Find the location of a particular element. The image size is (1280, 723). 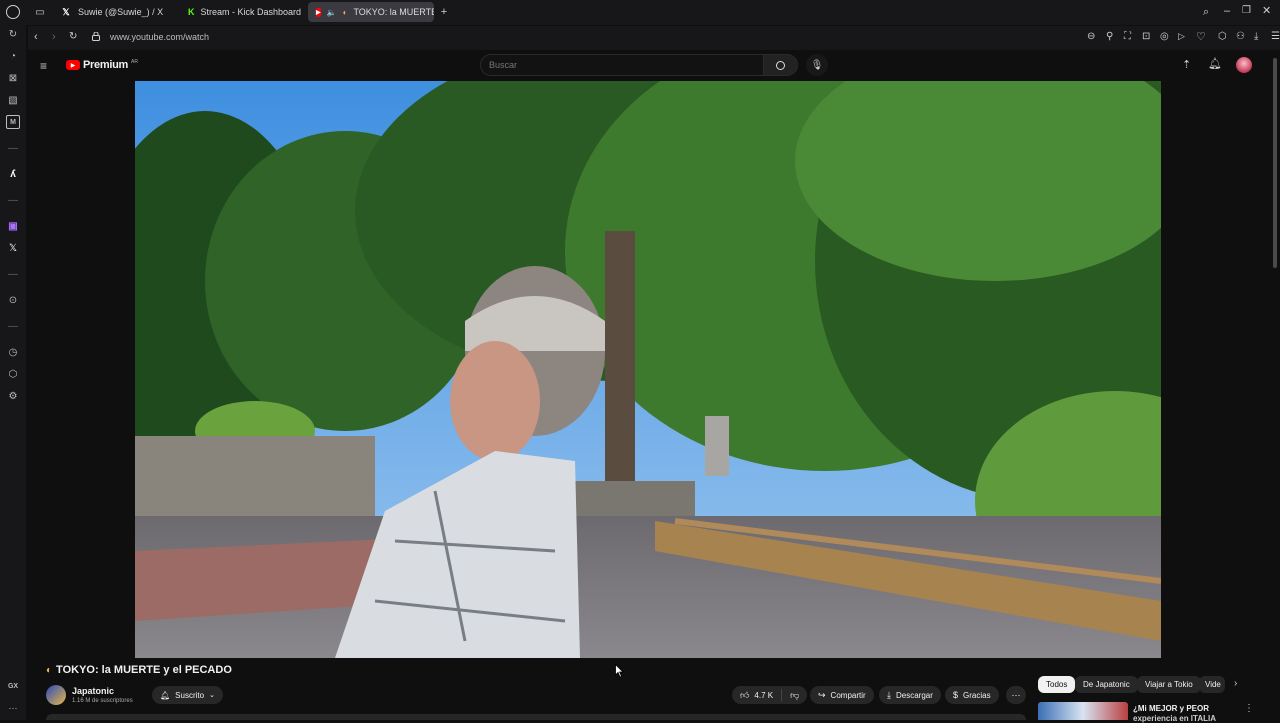

share-icon: ↪ is located at coordinates (822, 694).